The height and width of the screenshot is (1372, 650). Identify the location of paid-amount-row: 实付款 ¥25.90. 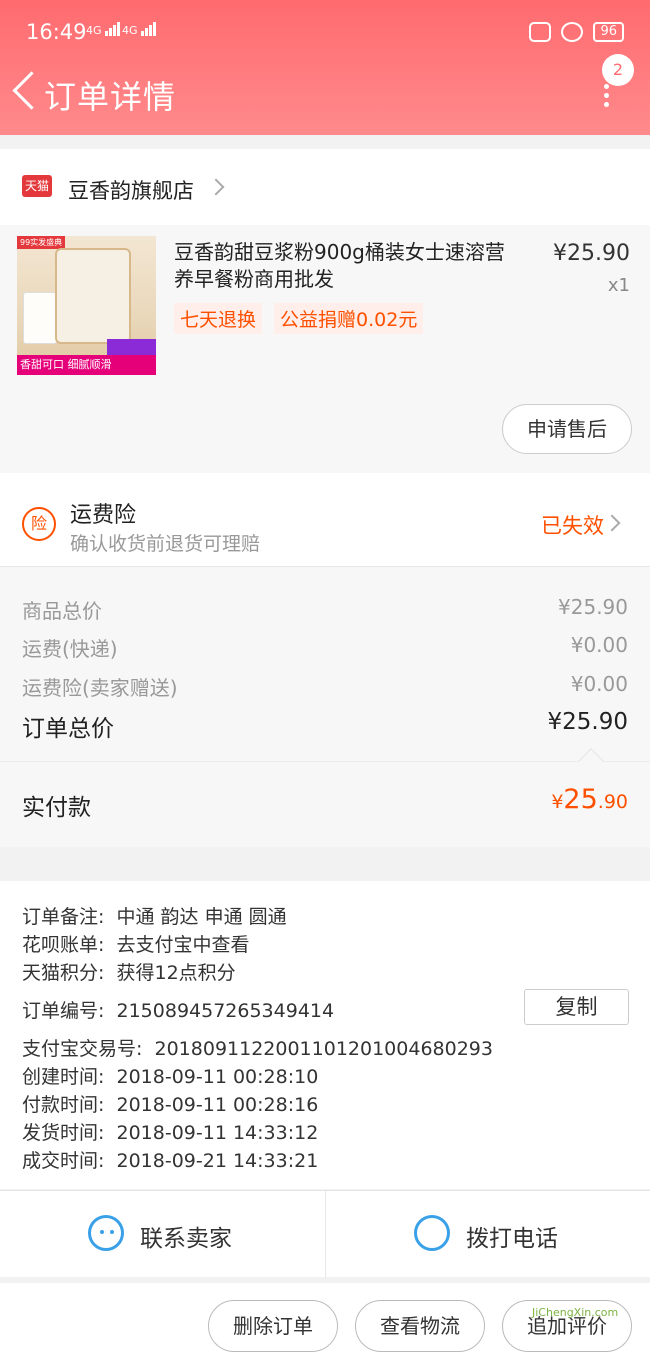
(325, 797).